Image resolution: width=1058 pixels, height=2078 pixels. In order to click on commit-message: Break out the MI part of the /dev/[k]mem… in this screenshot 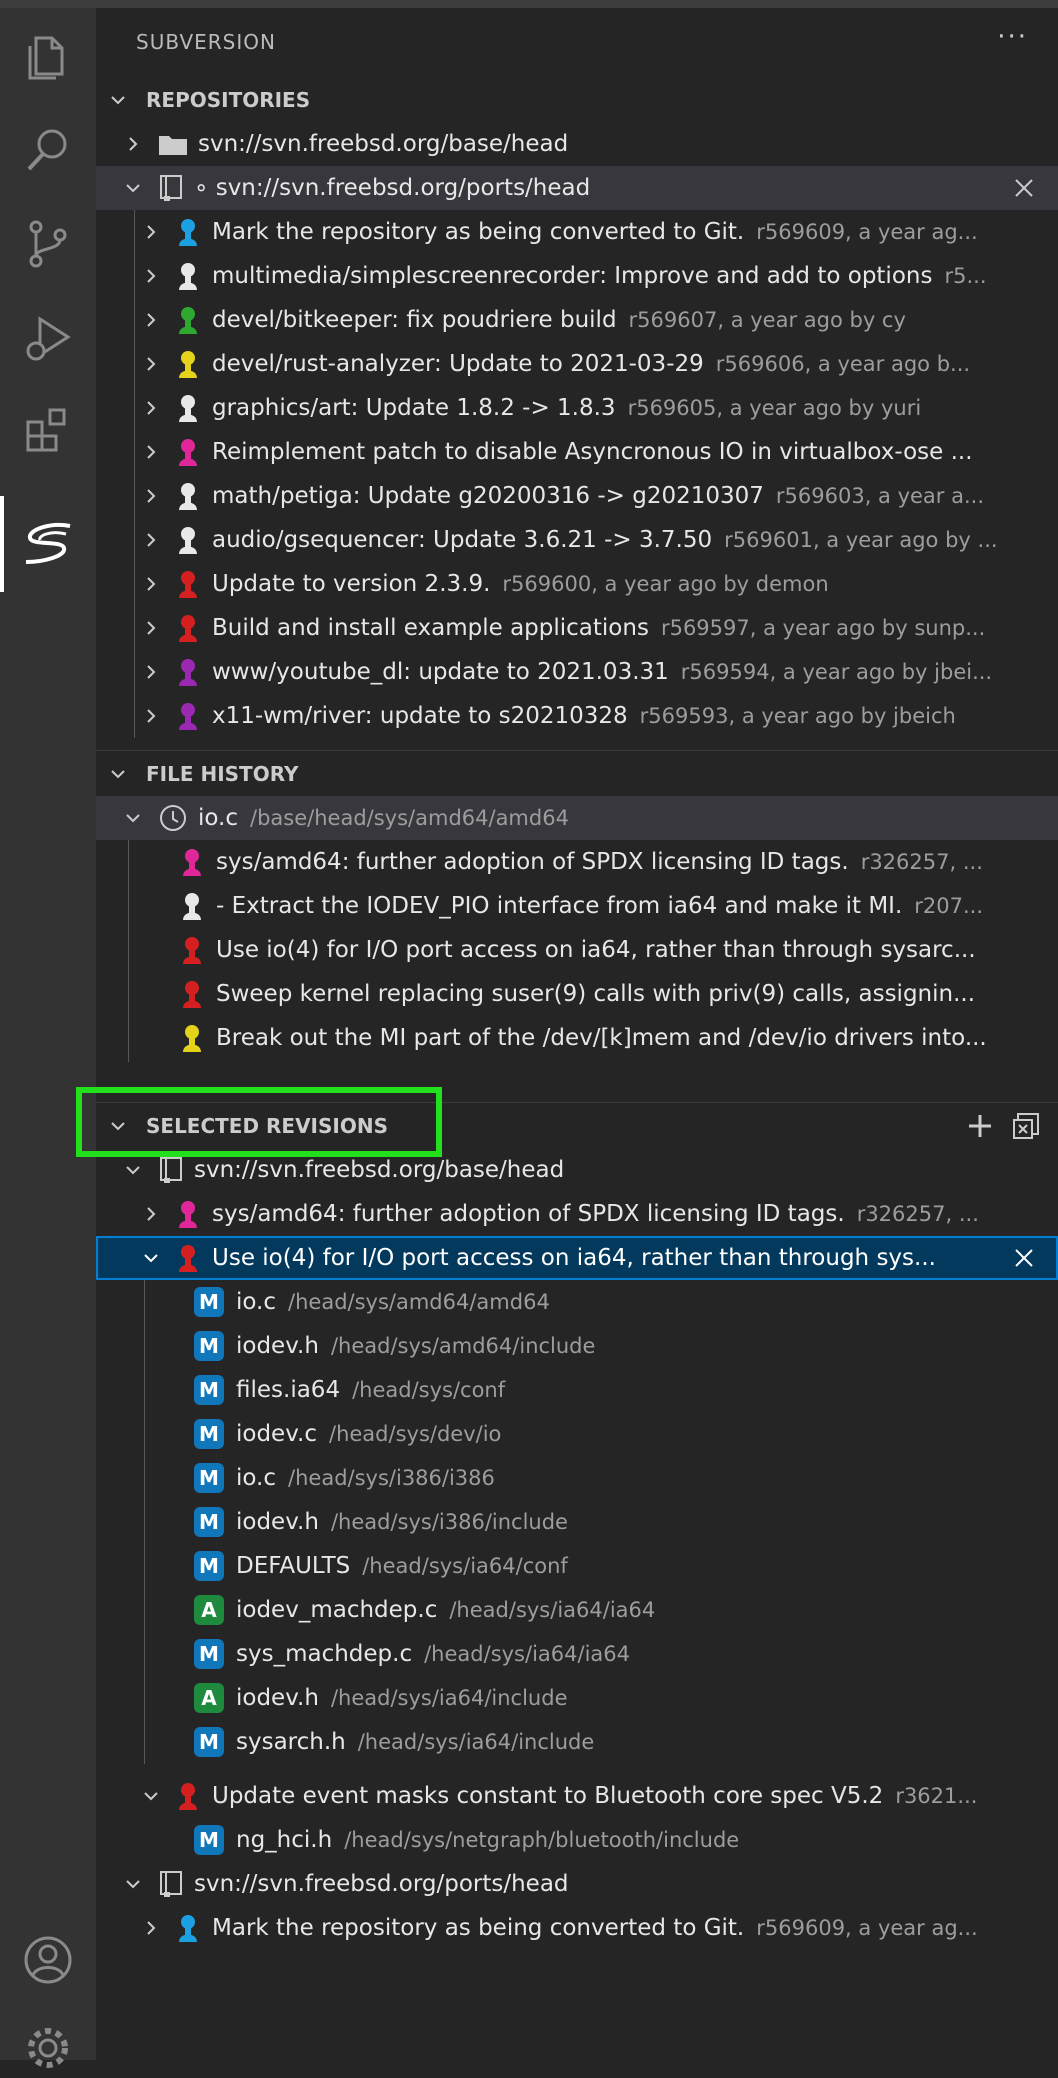, I will do `click(601, 1038)`.